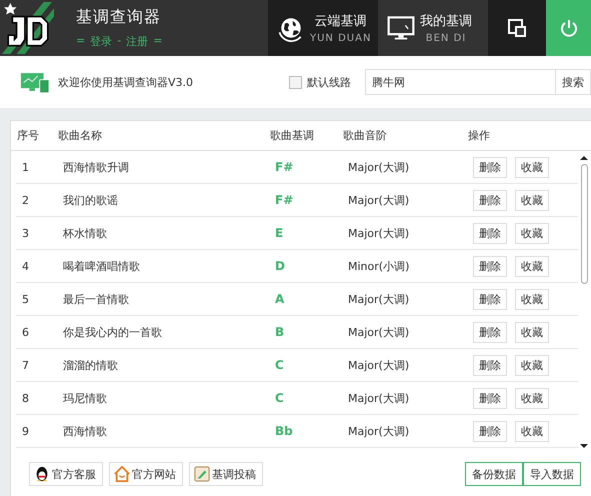  What do you see at coordinates (292, 135) in the screenshot?
I see `column-header: 歌曲基调` at bounding box center [292, 135].